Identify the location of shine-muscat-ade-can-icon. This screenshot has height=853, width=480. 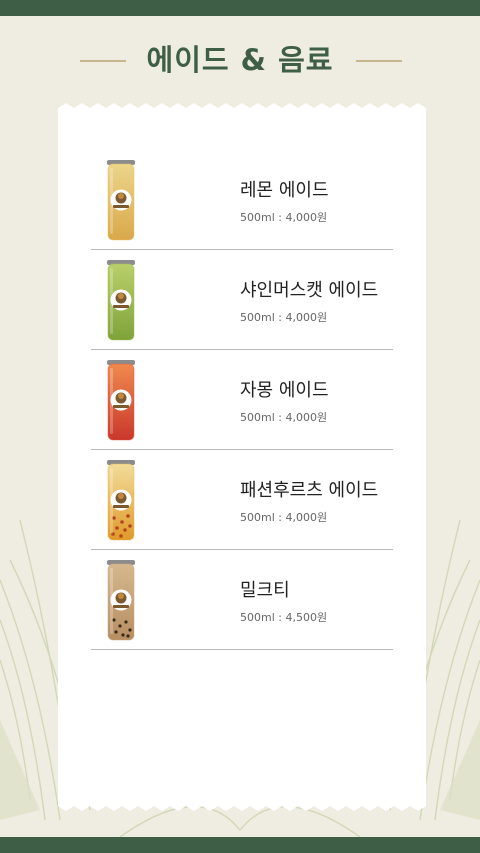
(121, 301).